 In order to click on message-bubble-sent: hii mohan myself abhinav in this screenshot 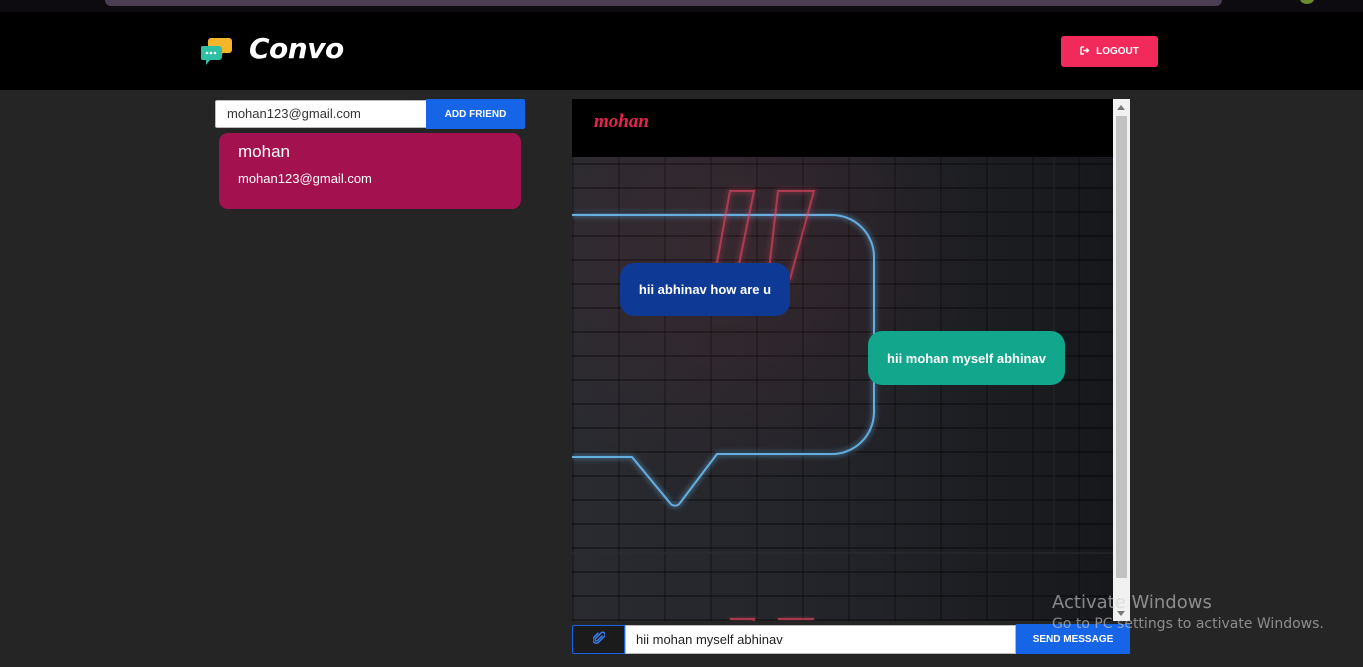, I will do `click(966, 358)`.